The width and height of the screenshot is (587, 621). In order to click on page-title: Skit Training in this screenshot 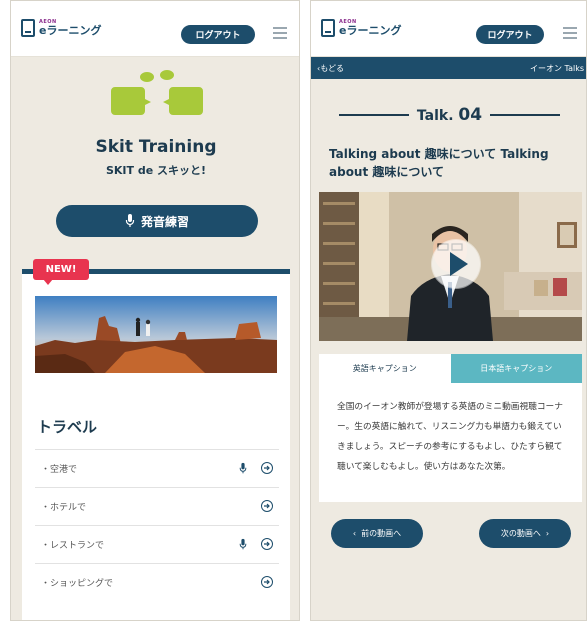, I will do `click(156, 147)`.